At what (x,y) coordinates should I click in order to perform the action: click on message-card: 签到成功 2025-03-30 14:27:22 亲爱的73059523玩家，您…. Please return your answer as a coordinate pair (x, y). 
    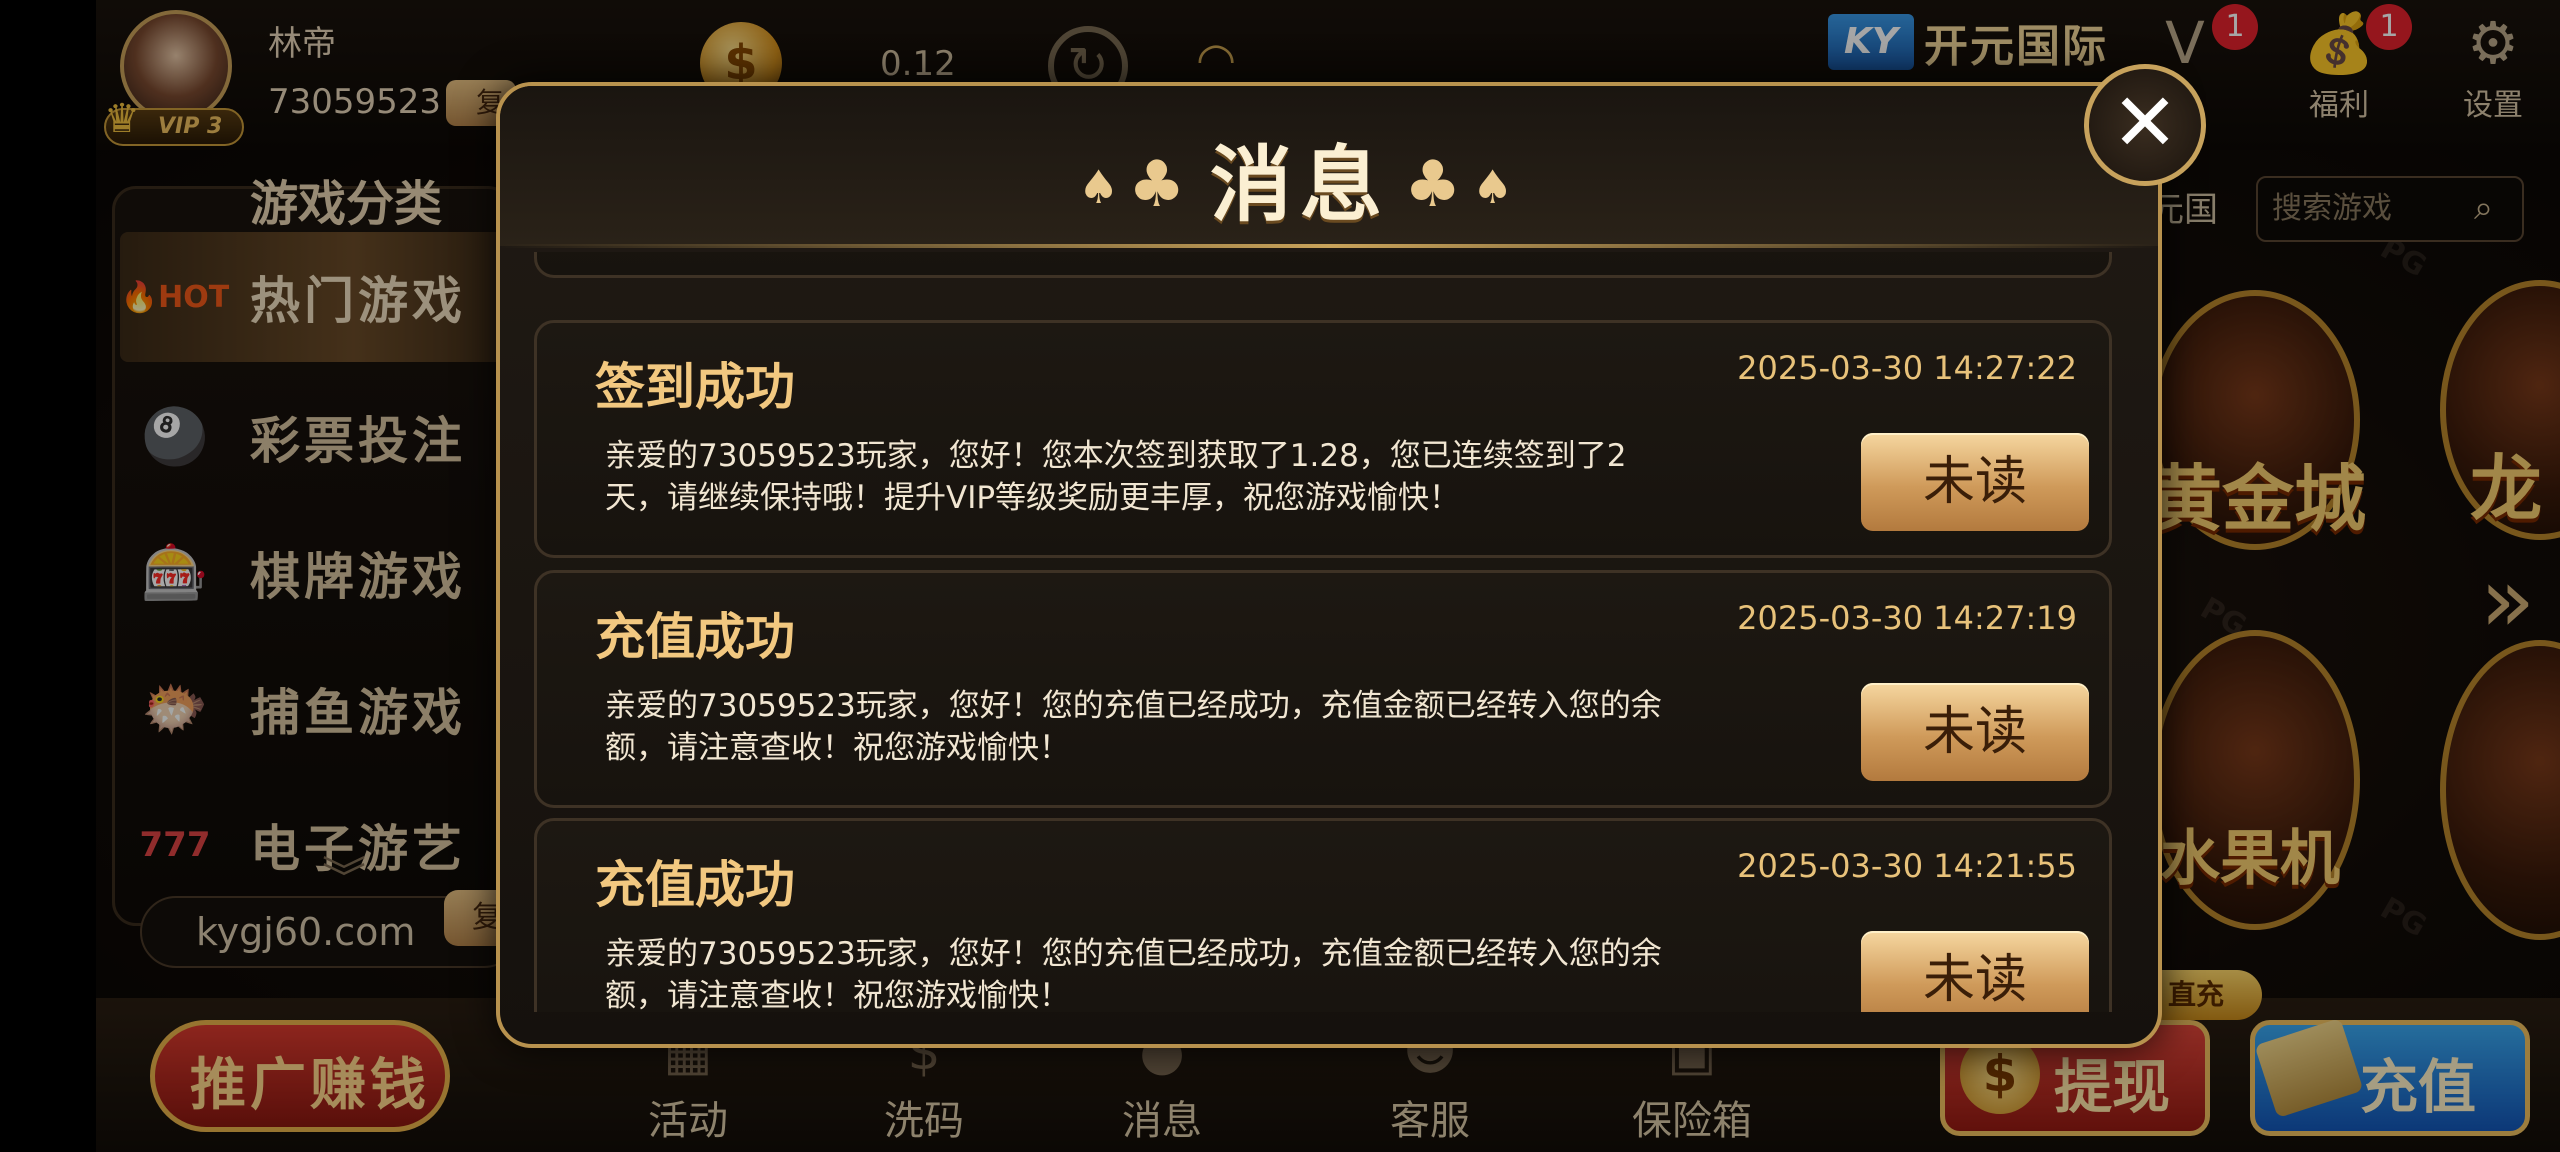
    Looking at the image, I should click on (1323, 439).